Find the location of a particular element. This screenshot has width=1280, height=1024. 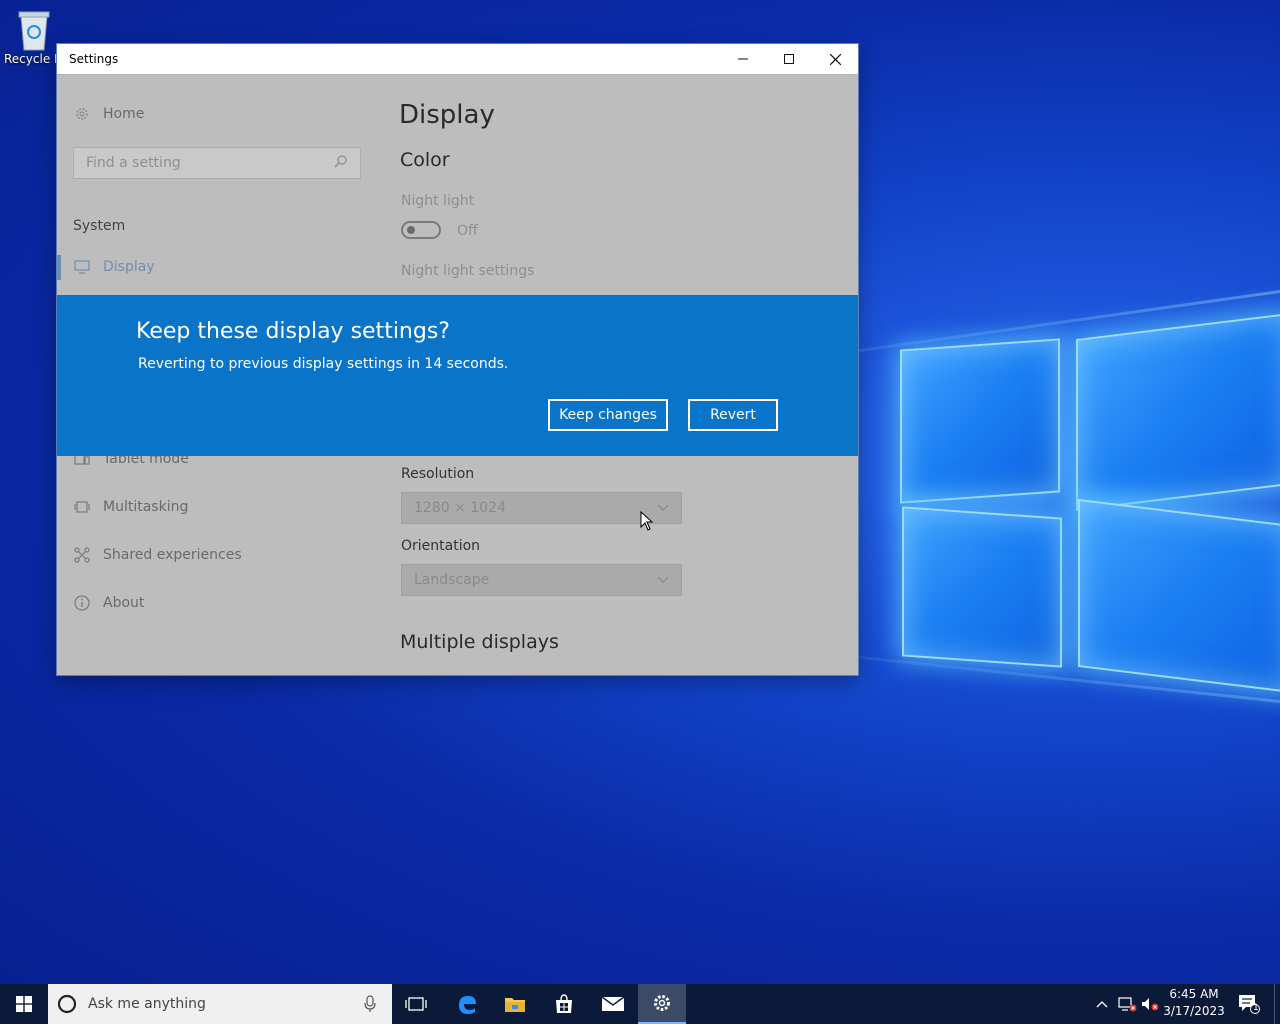

search-placeholder: Find a setting is located at coordinates (133, 163).